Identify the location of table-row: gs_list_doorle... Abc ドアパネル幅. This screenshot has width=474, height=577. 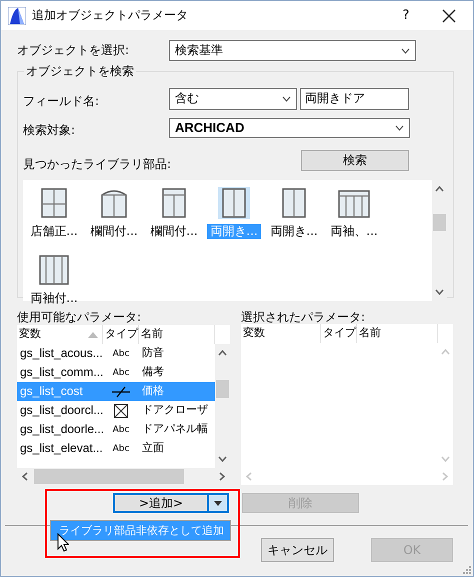
(116, 429).